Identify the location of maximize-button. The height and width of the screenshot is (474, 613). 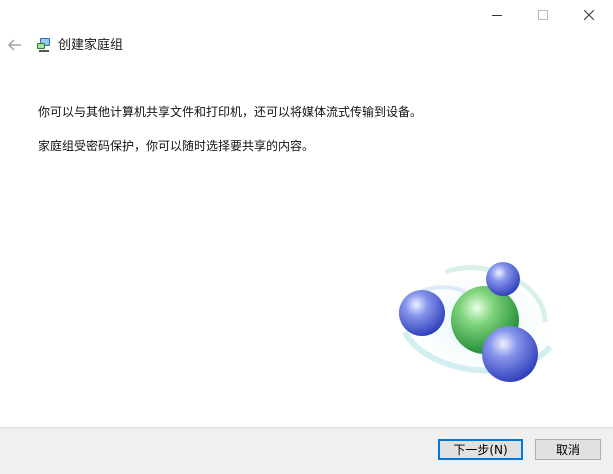
(543, 15).